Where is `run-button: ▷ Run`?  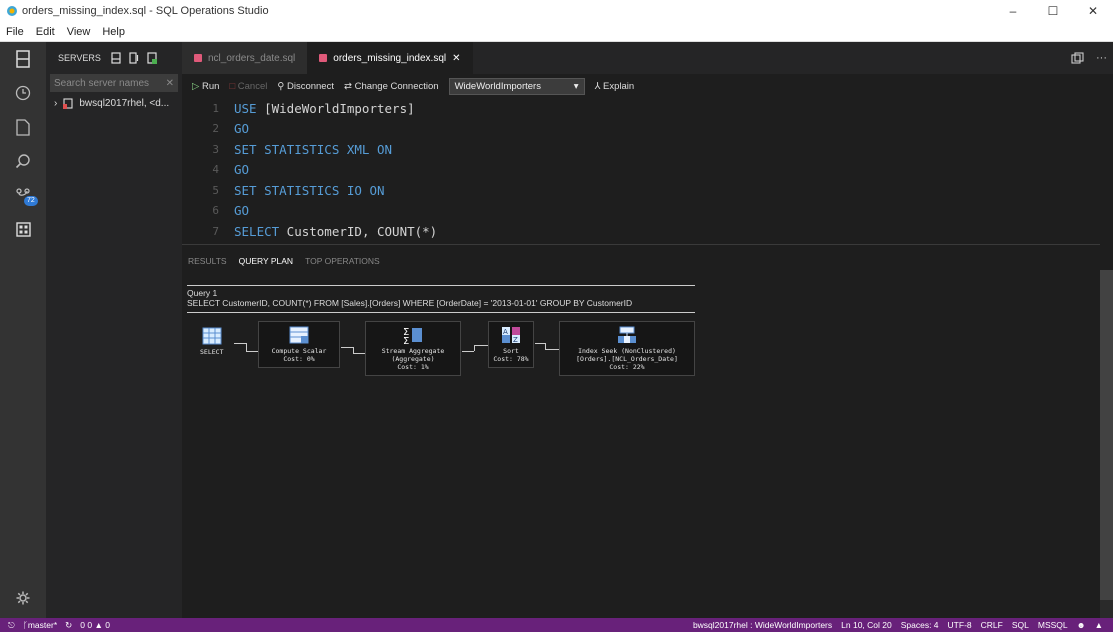 run-button: ▷ Run is located at coordinates (205, 86).